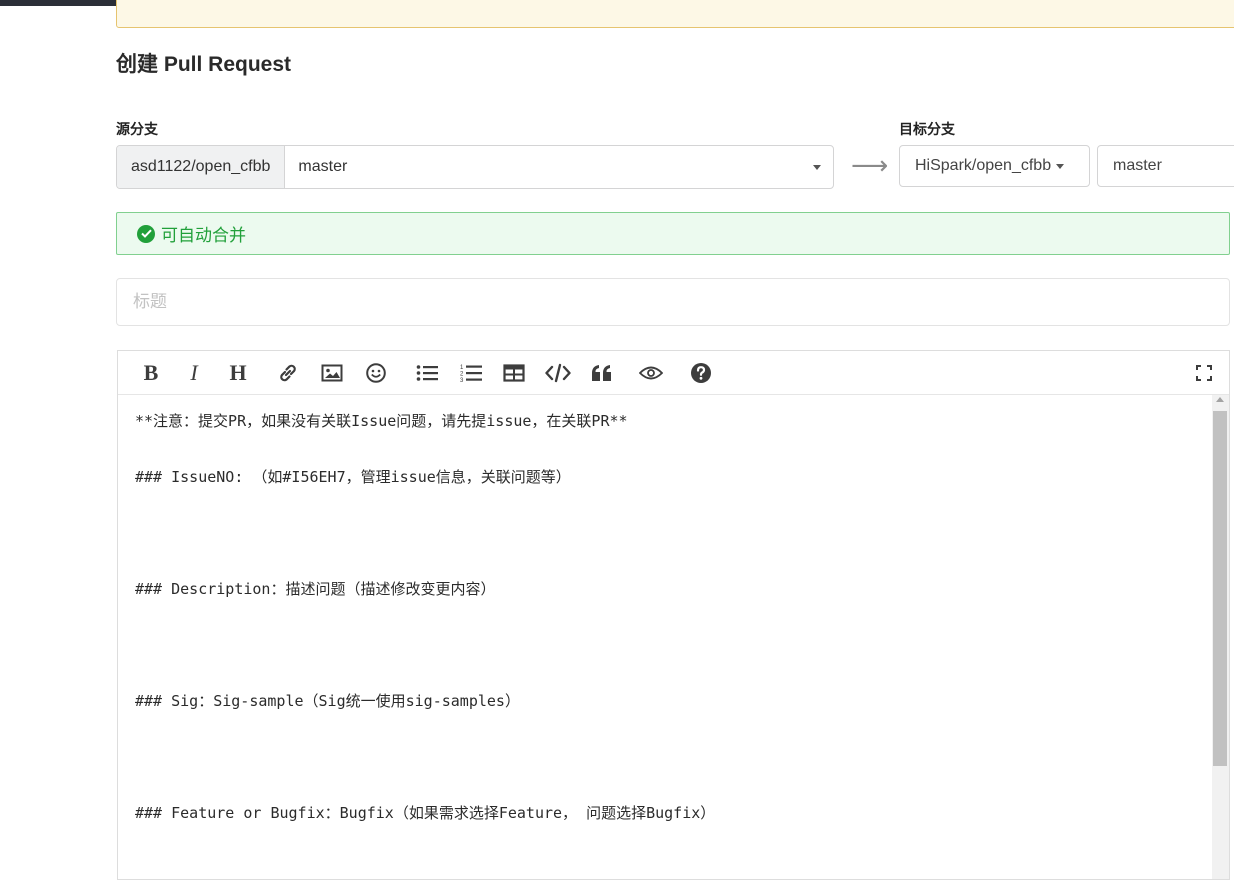 The width and height of the screenshot is (1234, 880). What do you see at coordinates (288, 373) in the screenshot?
I see `link-icon` at bounding box center [288, 373].